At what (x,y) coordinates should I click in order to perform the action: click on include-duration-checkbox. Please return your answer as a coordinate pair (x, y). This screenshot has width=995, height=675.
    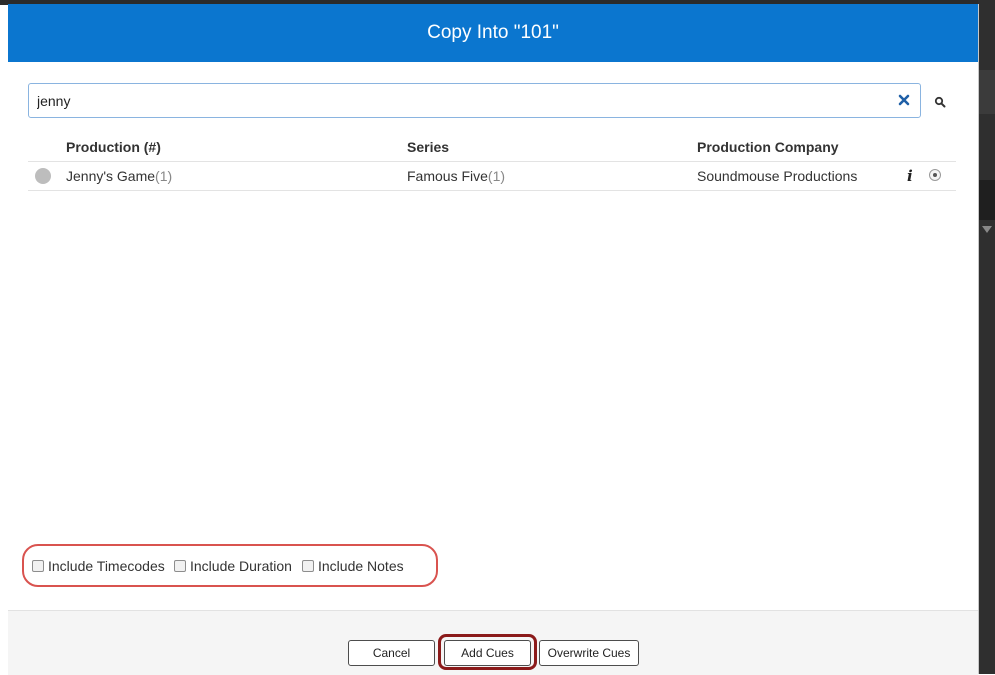
    Looking at the image, I should click on (180, 566).